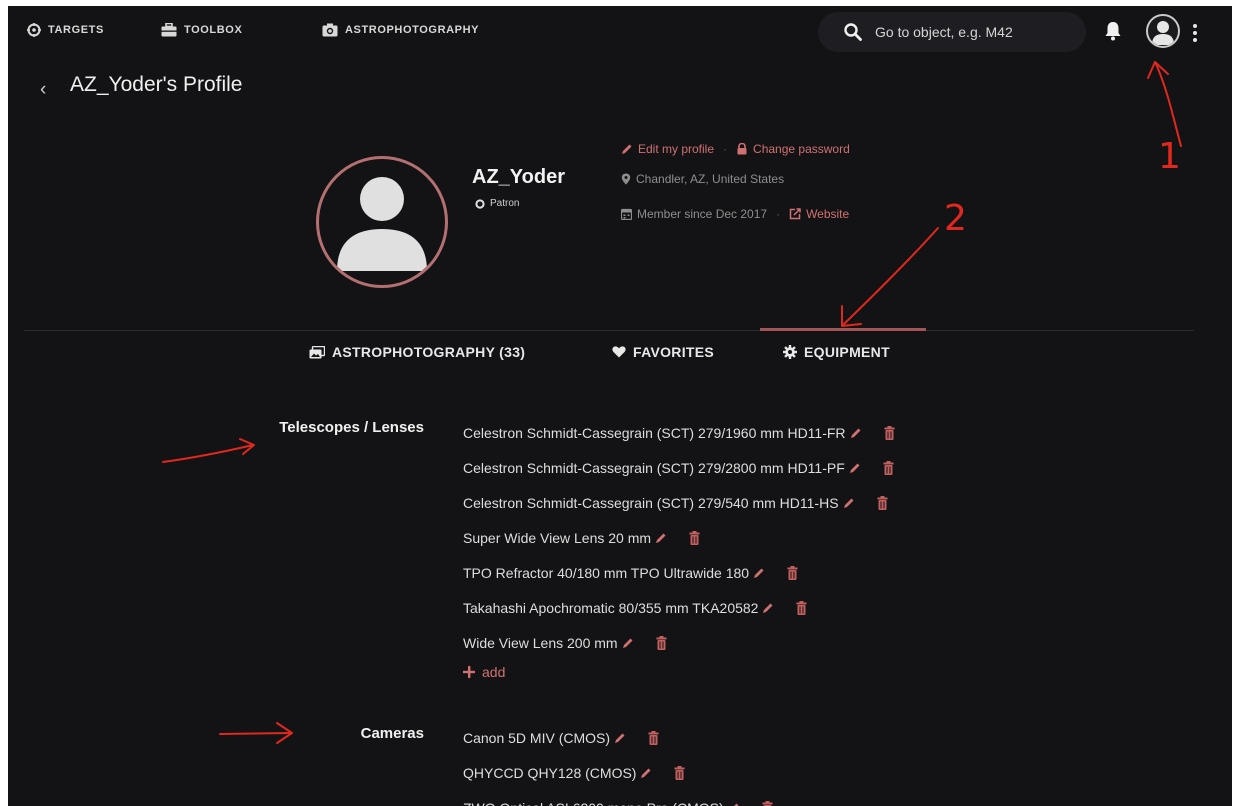 This screenshot has width=1239, height=806. Describe the element at coordinates (955, 218) in the screenshot. I see `annotation-mark-2: 2` at that location.